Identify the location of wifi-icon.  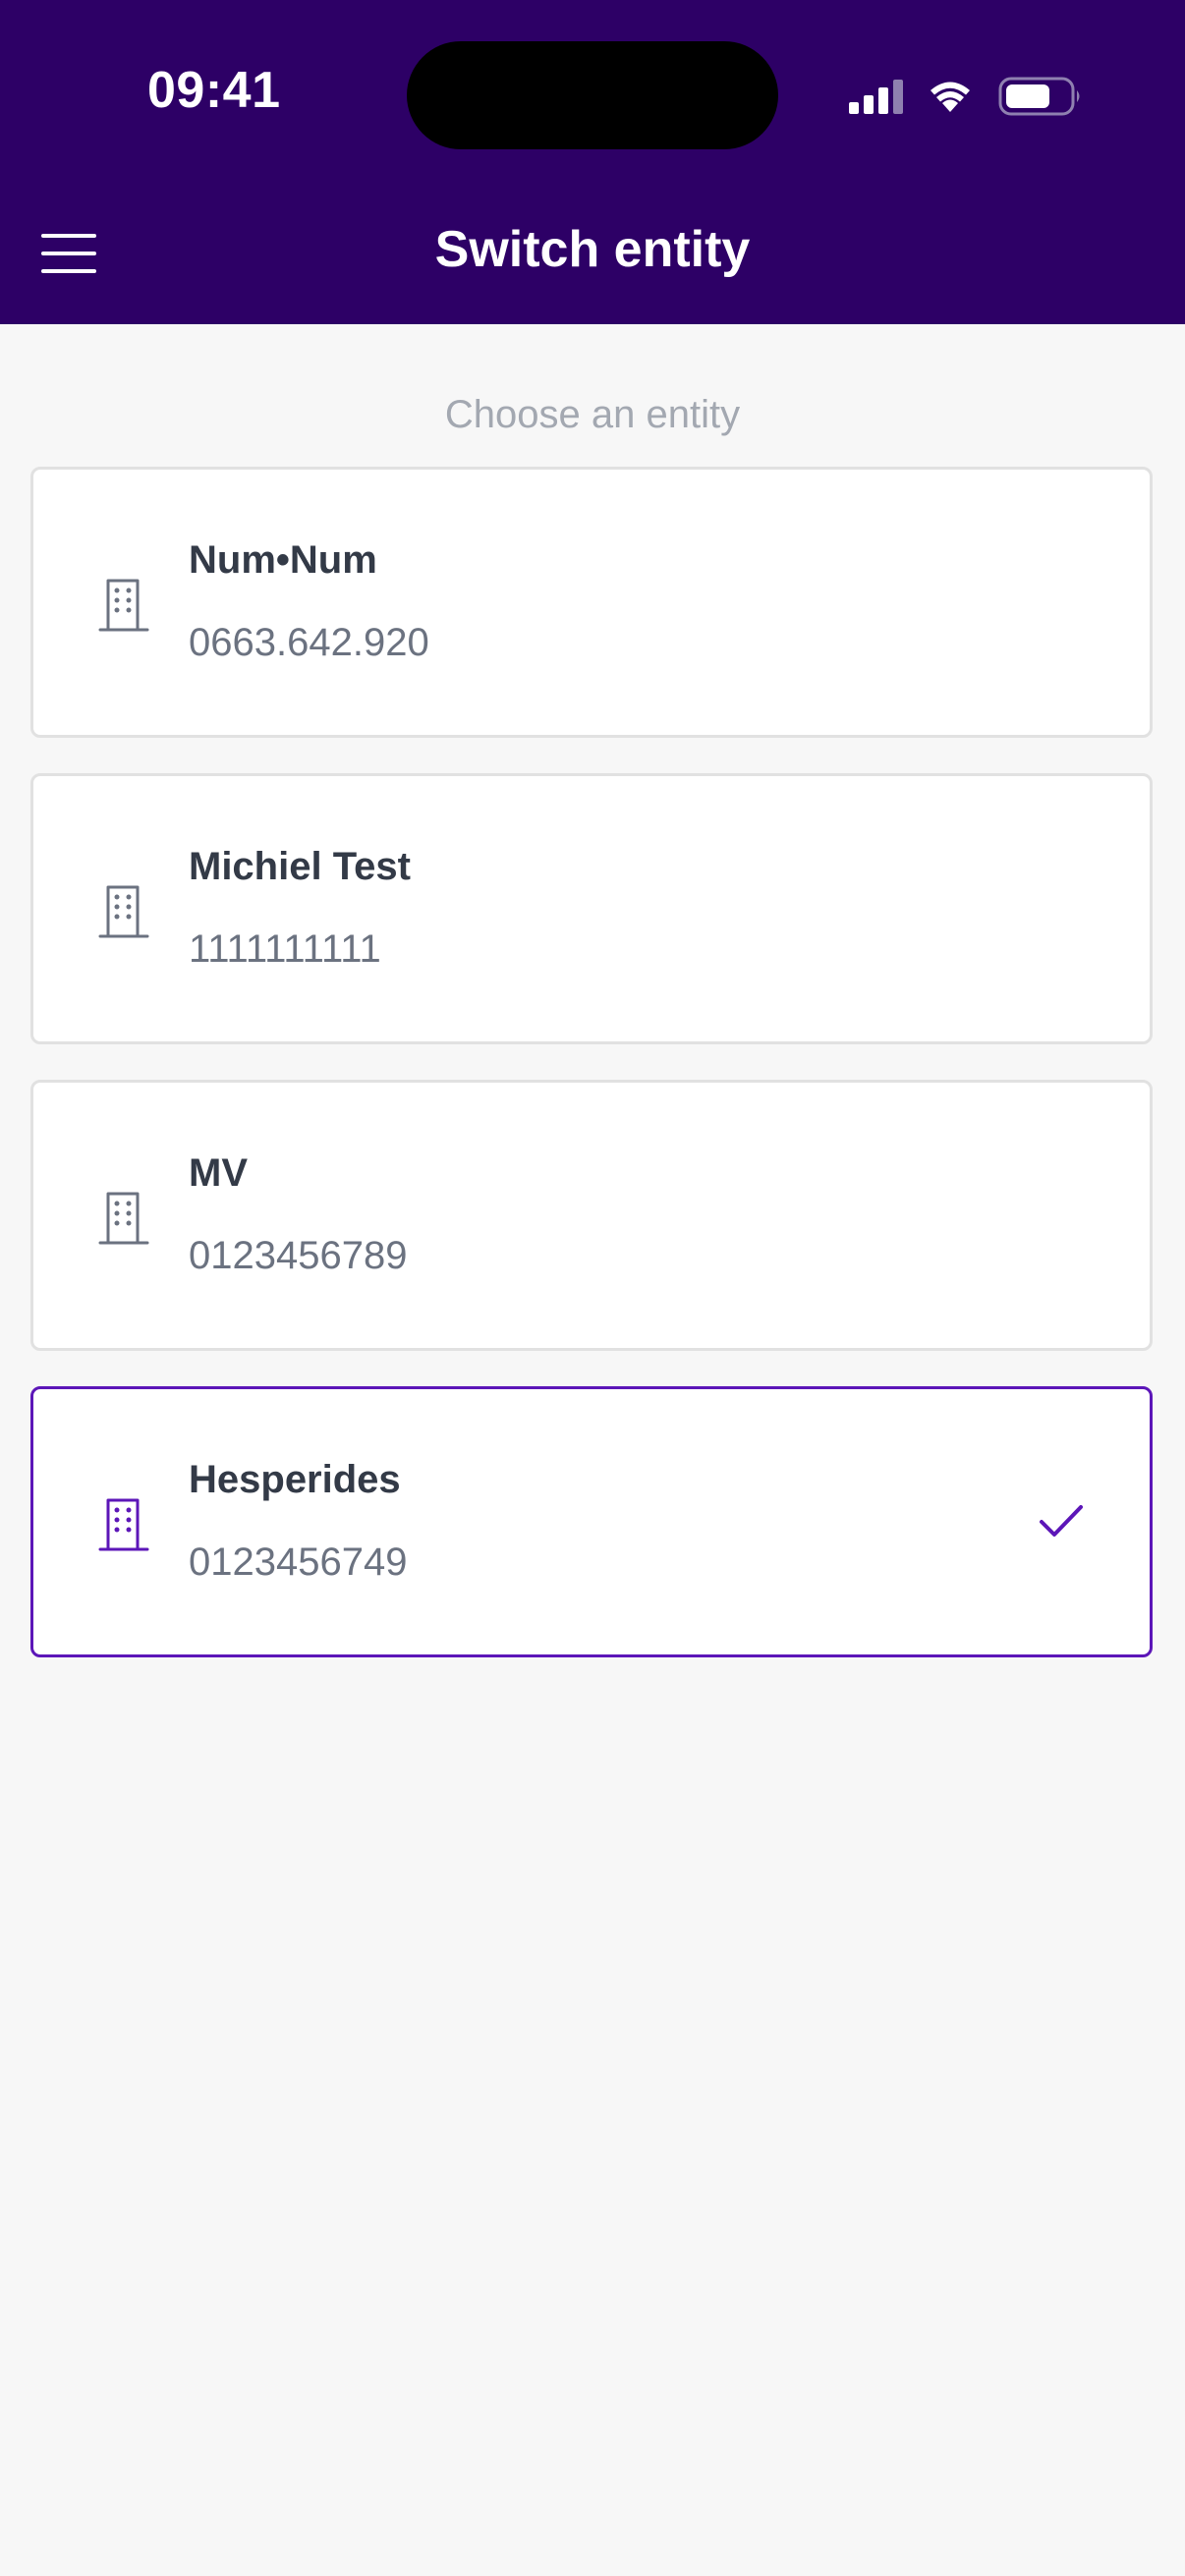
(951, 97).